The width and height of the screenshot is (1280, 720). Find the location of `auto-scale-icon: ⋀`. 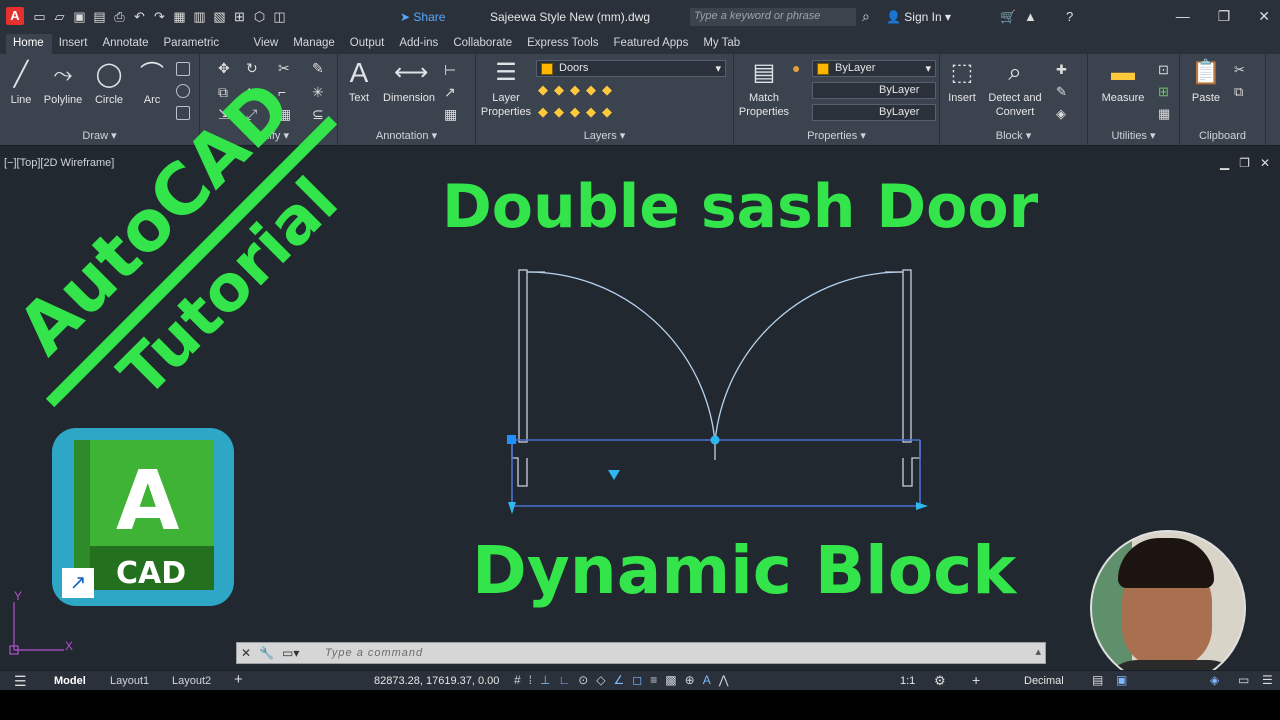

auto-scale-icon: ⋀ is located at coordinates (724, 680).